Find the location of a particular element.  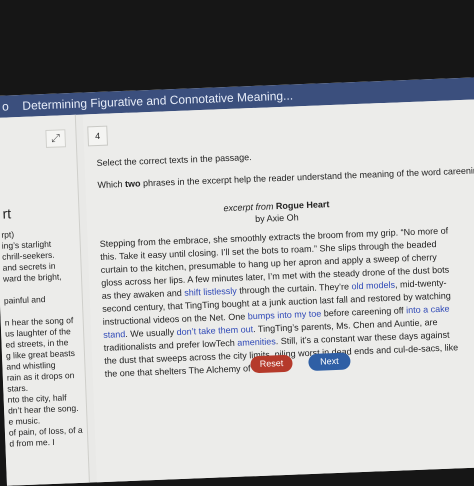

reading-line: d from me. I is located at coordinates (32, 442).